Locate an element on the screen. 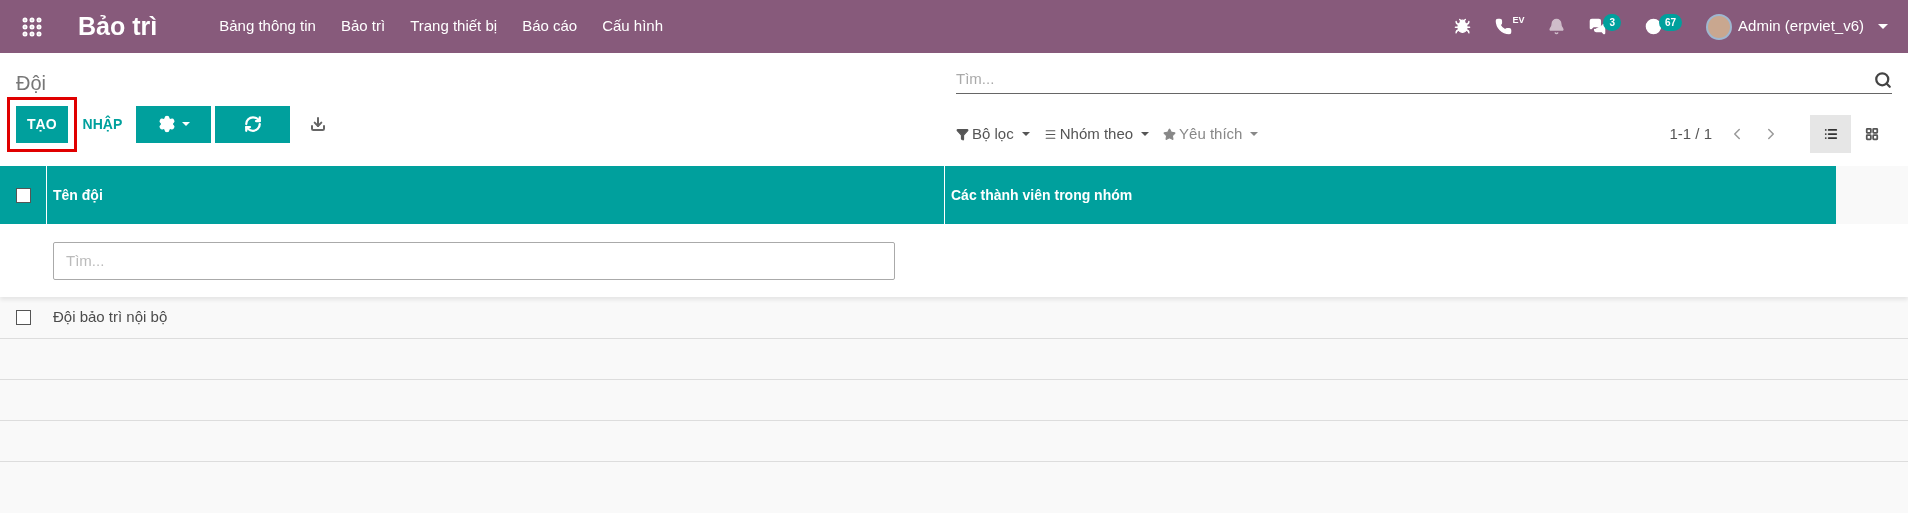 The width and height of the screenshot is (1908, 513). menu-item: Bảo trì is located at coordinates (363, 26).